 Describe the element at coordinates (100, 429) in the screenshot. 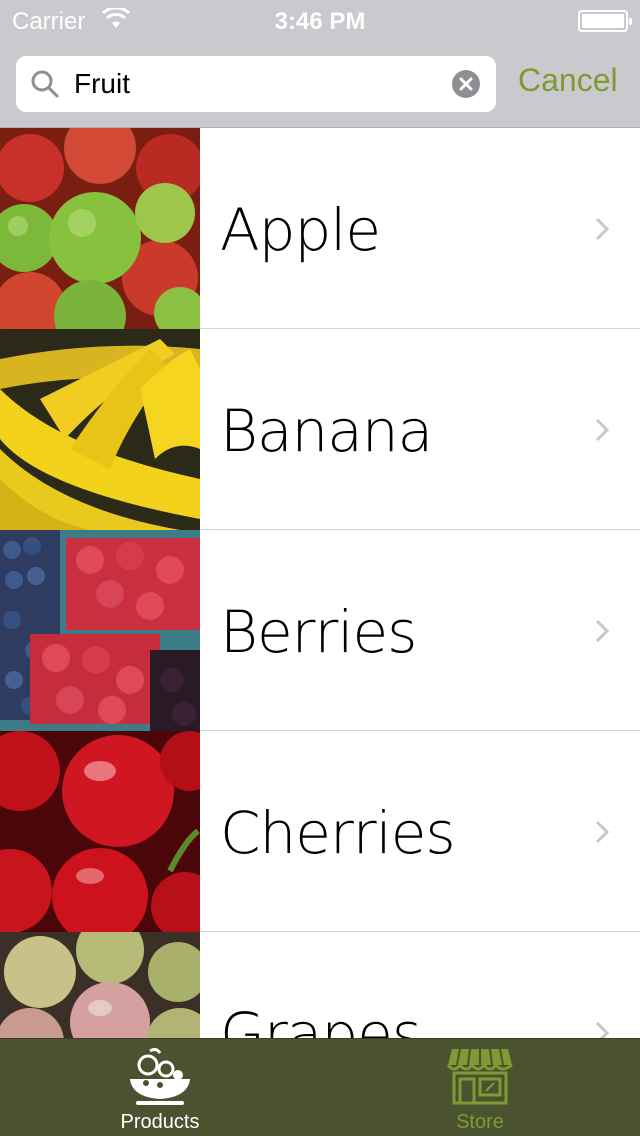

I see `banana-image` at that location.